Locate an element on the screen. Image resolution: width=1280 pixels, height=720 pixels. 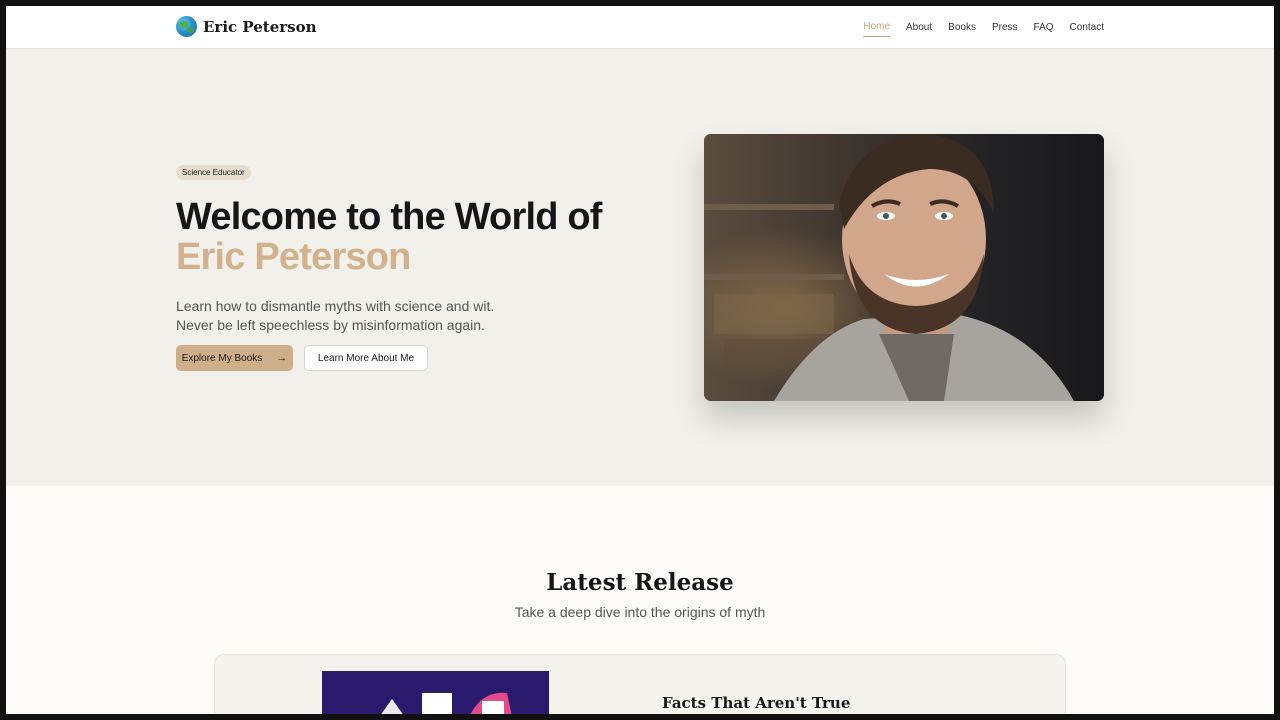
explore-books-button: Explore My Books → is located at coordinates (234, 358).